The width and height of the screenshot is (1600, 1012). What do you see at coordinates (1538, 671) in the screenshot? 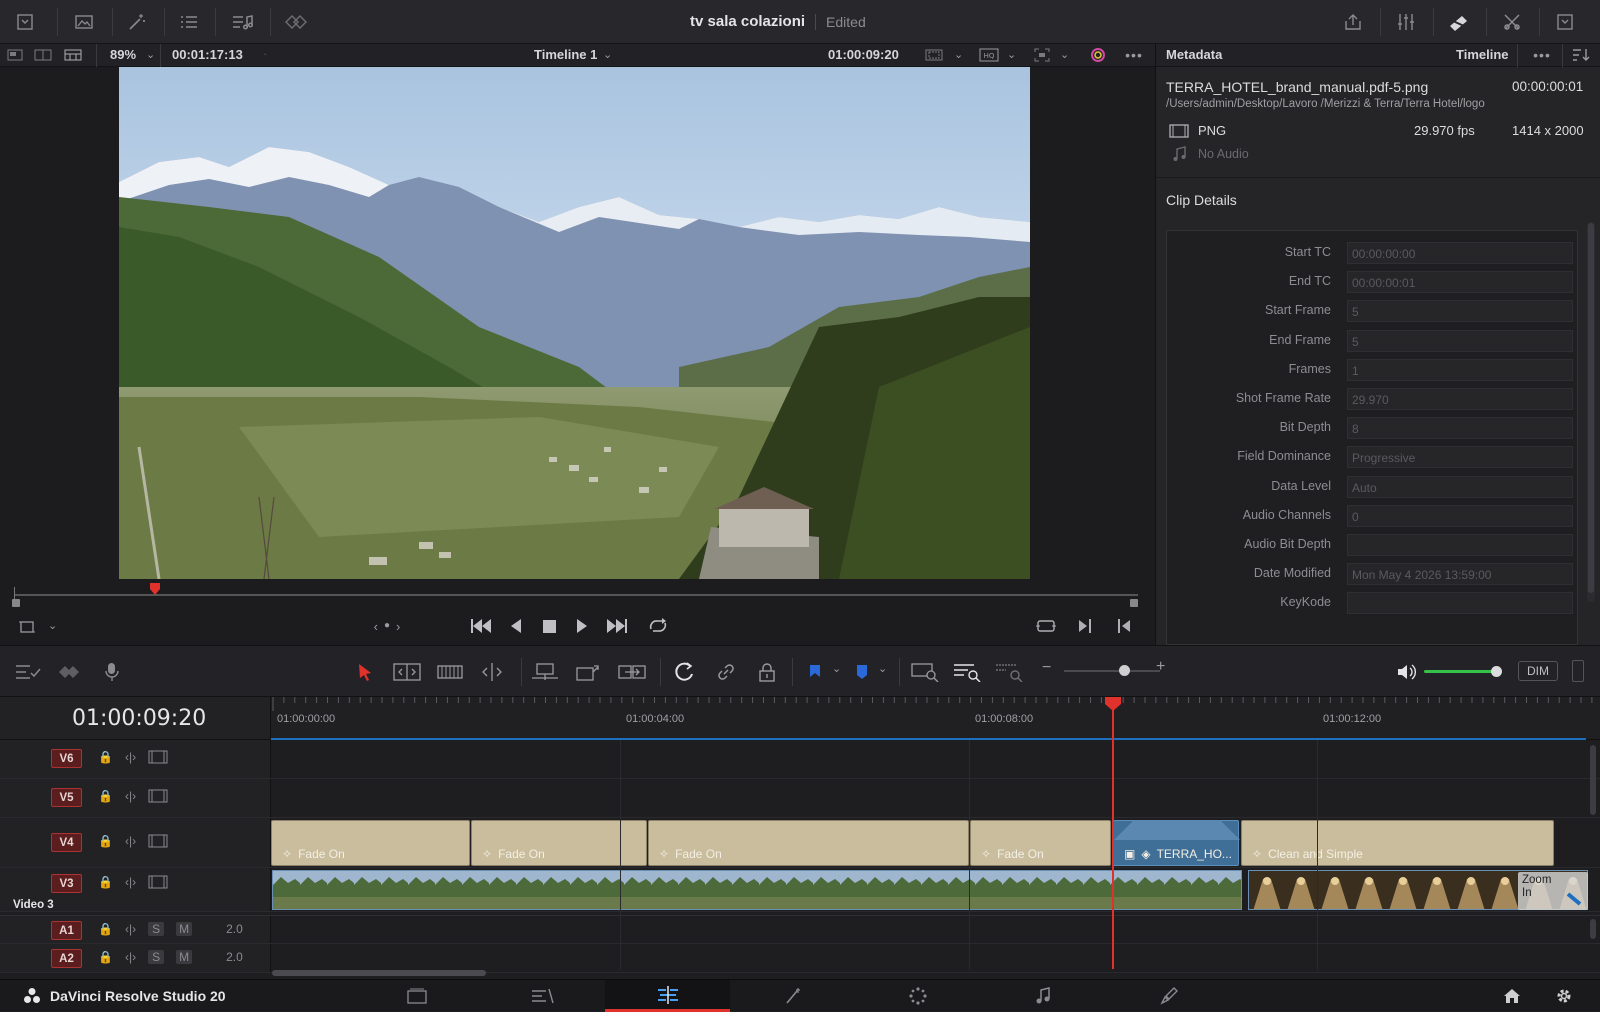
I see `dim-button: DIM` at bounding box center [1538, 671].